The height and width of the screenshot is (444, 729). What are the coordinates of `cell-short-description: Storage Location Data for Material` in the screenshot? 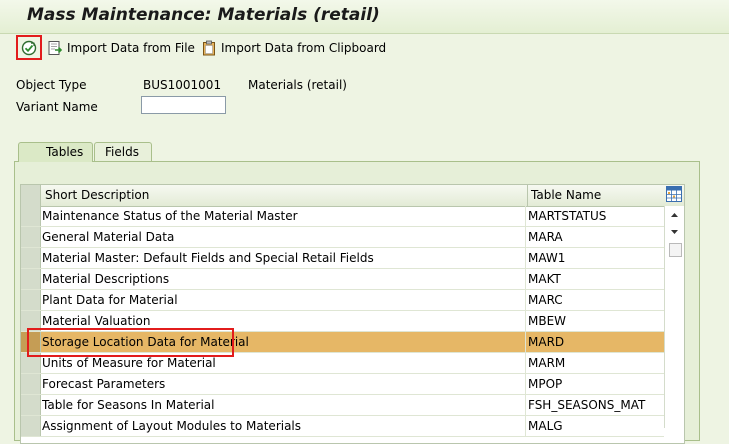 It's located at (284, 342).